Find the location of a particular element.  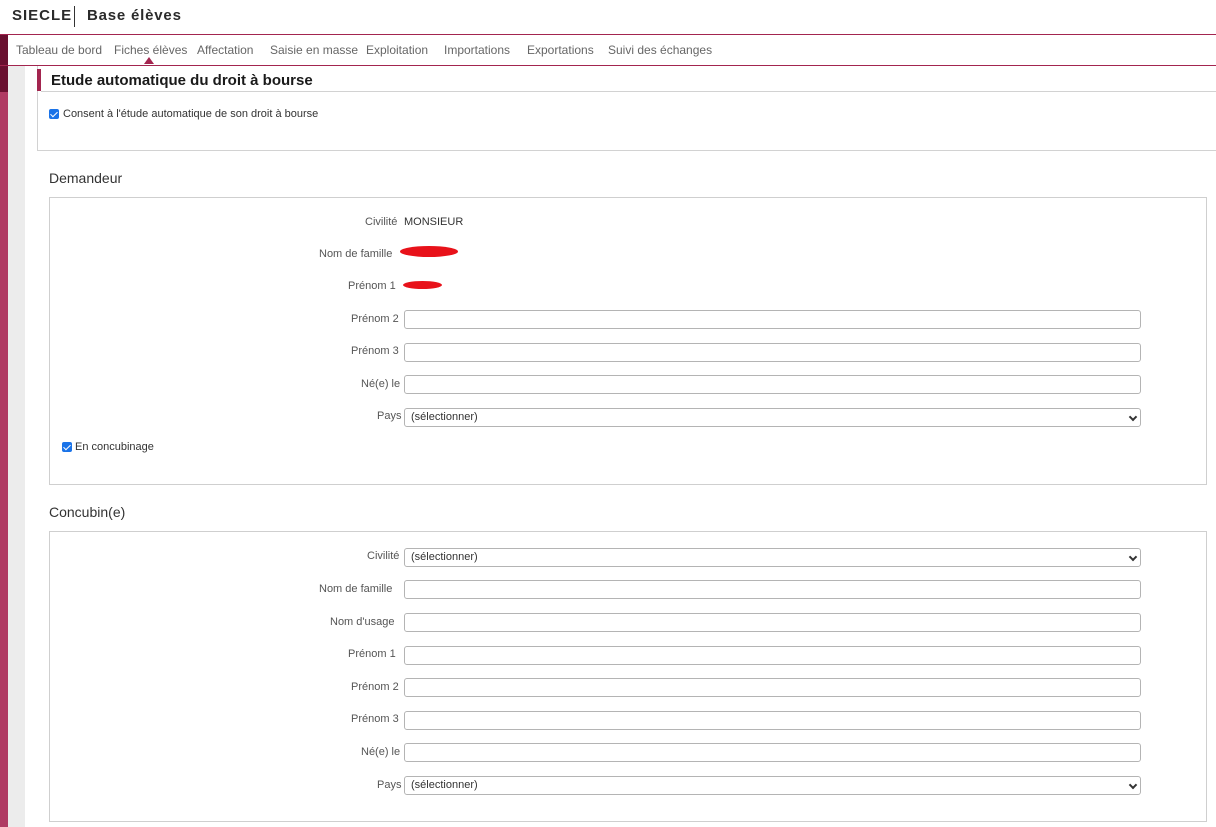

demandeur-ne-le-input is located at coordinates (772, 384).